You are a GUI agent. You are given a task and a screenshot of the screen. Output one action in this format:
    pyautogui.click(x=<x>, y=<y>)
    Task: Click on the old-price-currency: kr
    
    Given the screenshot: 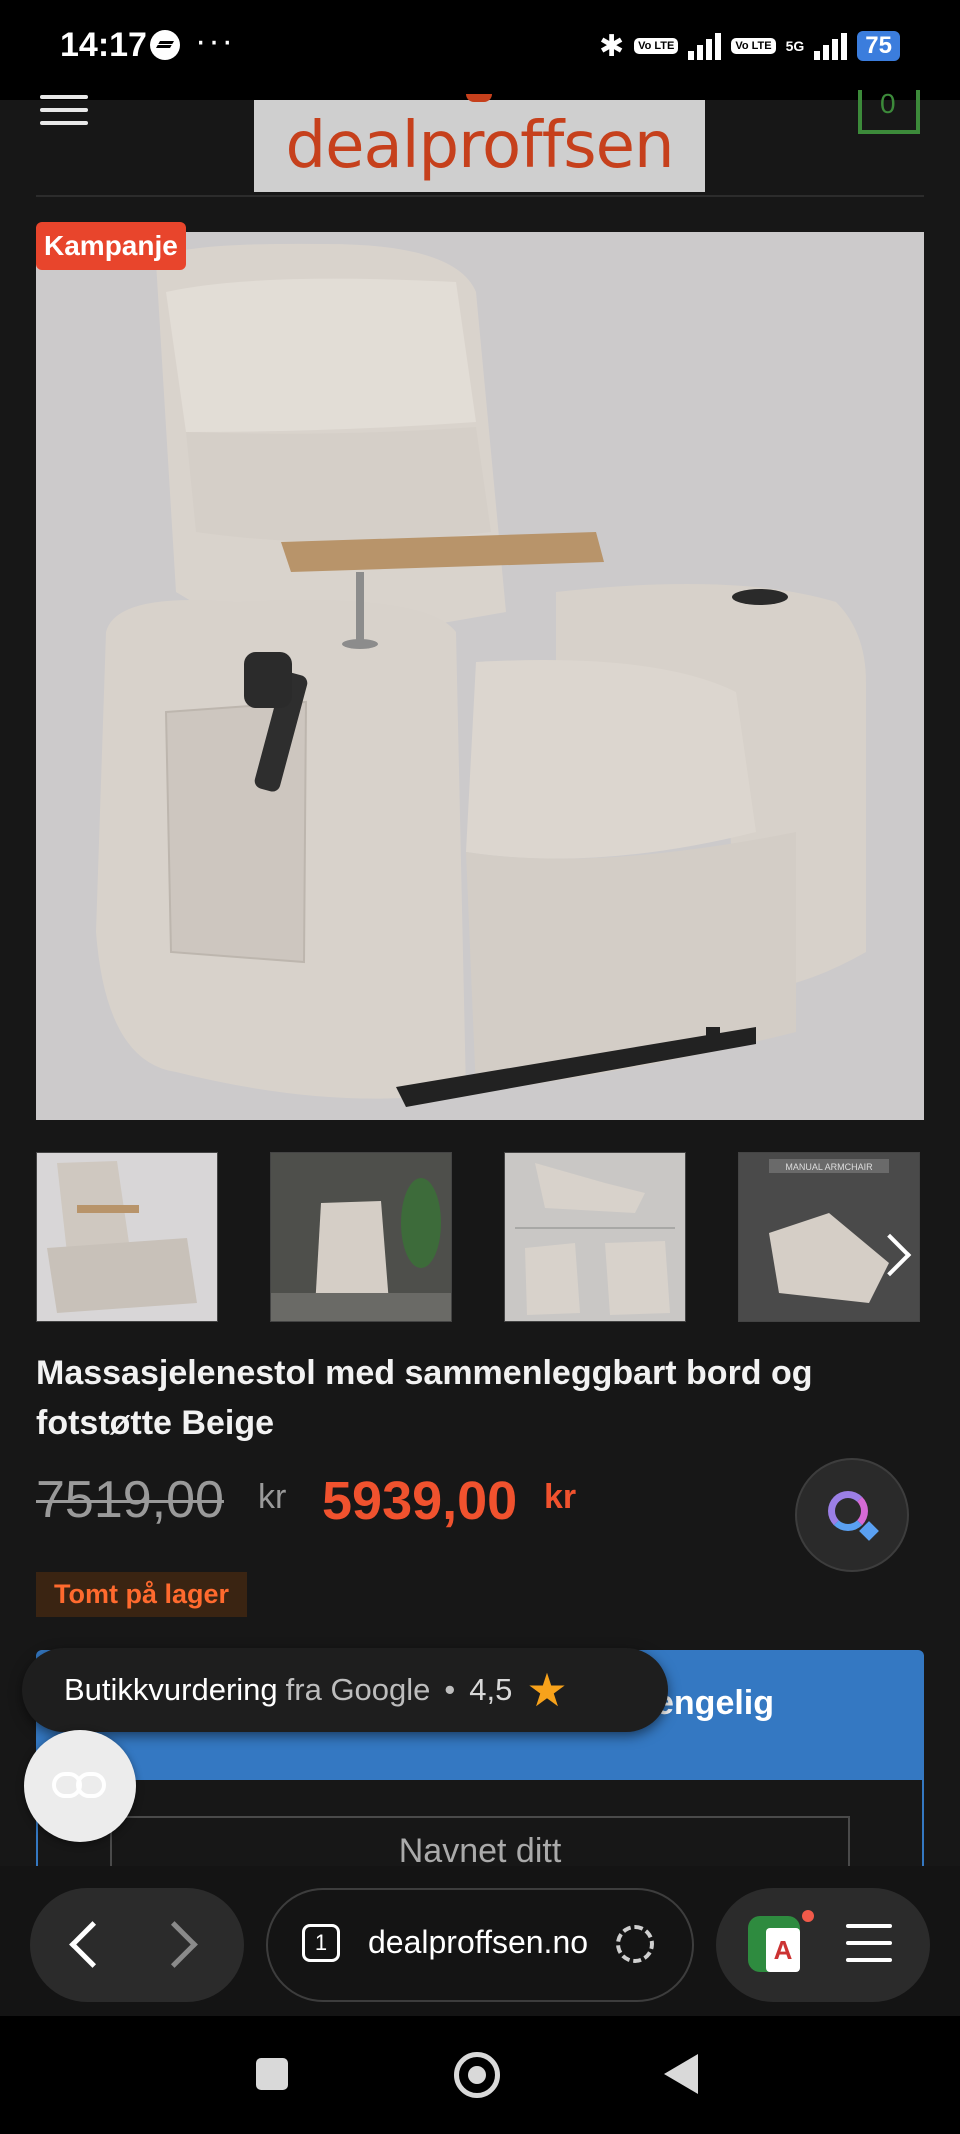 What is the action you would take?
    pyautogui.click(x=272, y=1497)
    